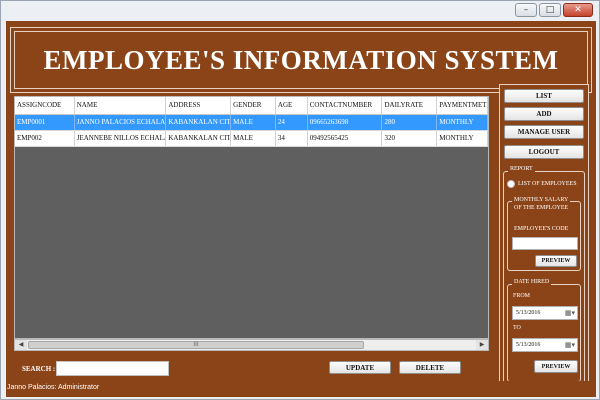 This screenshot has height=400, width=600. What do you see at coordinates (410, 122) in the screenshot?
I see `table-cell: 280` at bounding box center [410, 122].